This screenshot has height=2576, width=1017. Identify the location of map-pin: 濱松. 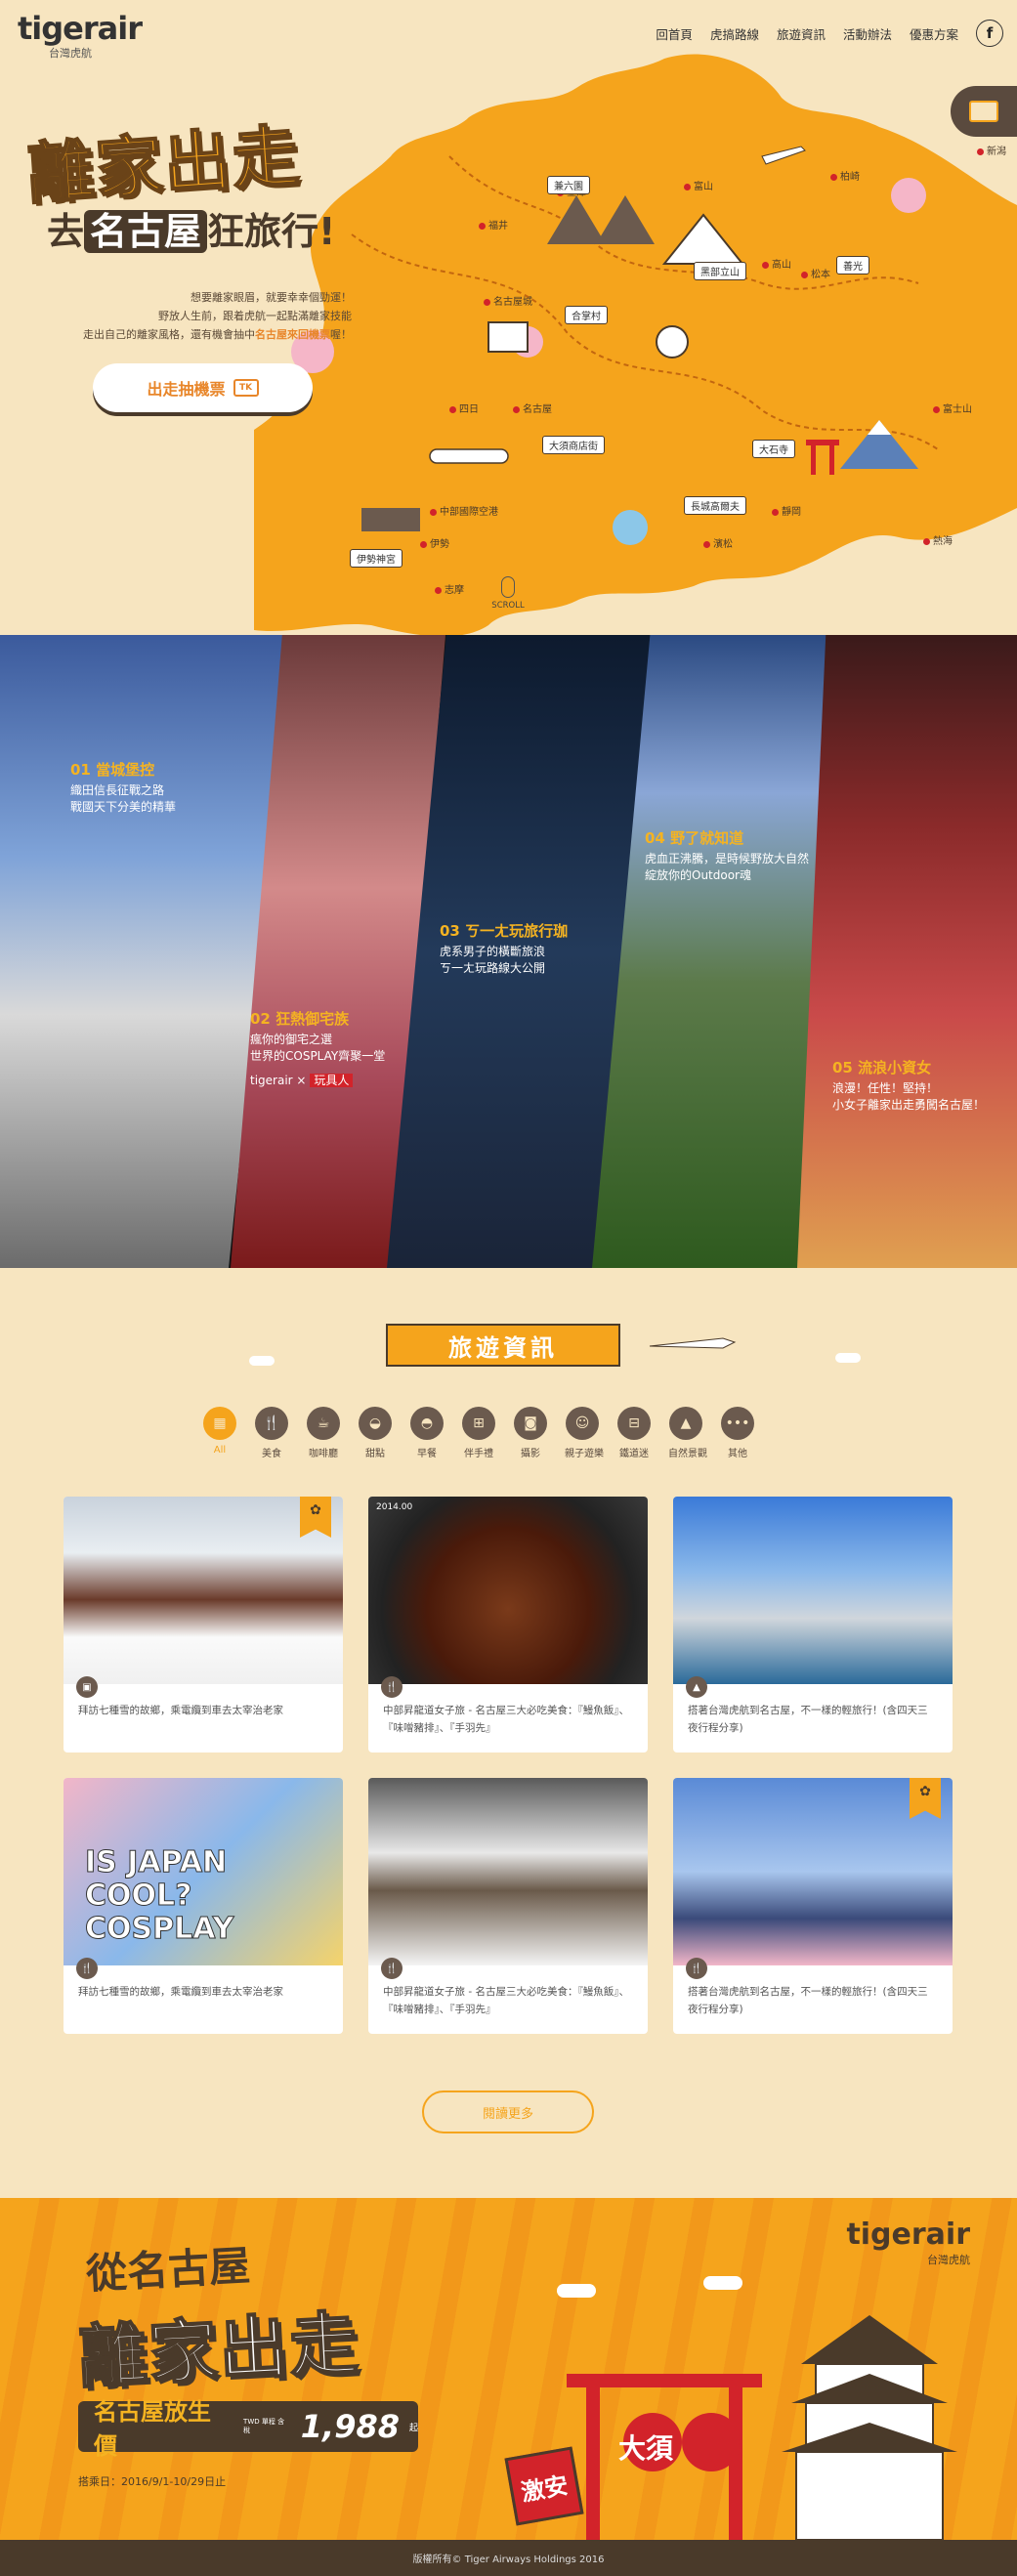
(718, 542).